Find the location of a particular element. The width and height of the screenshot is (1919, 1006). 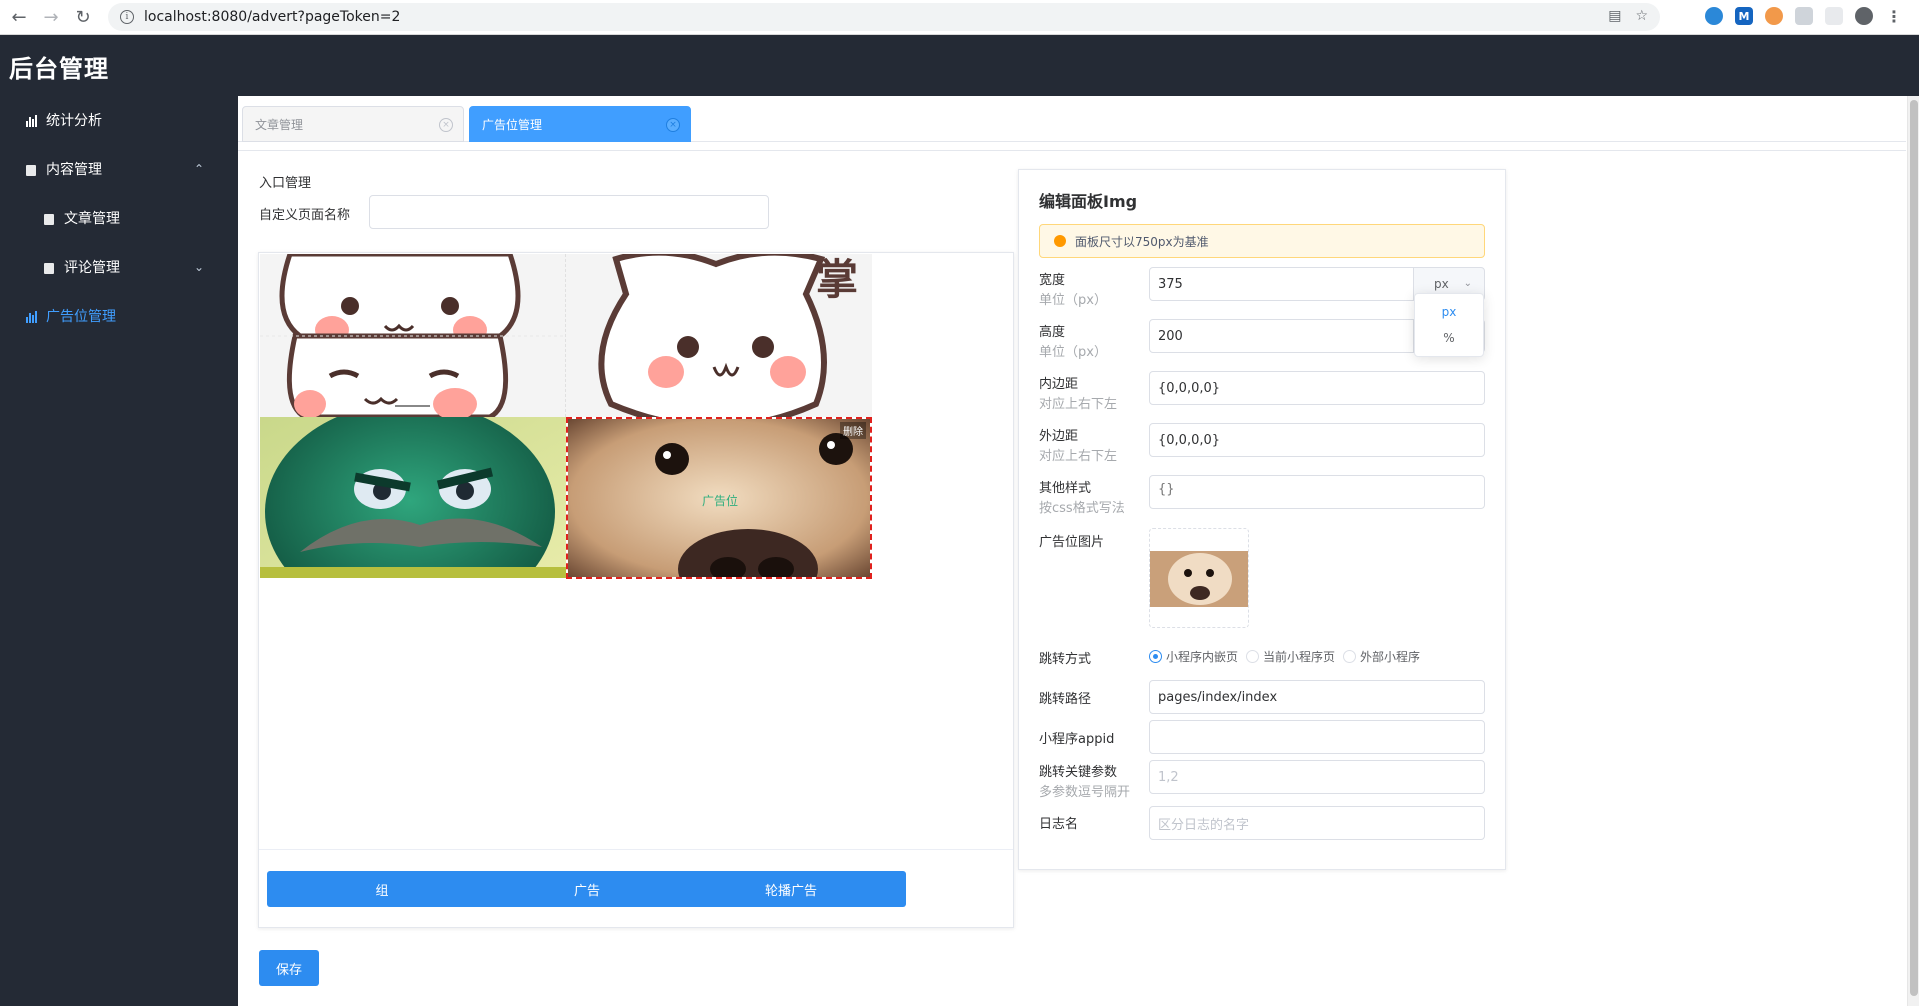

tab-label: 广告位管理 is located at coordinates (512, 124).